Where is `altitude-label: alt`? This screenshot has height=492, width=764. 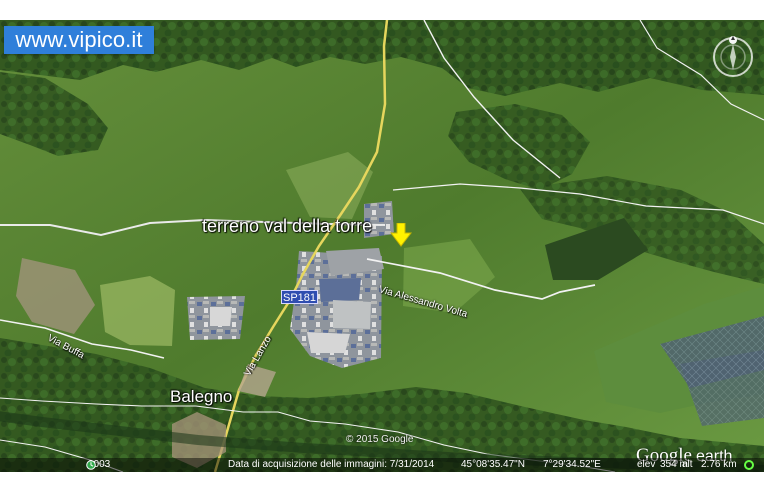
altitude-label: alt is located at coordinates (687, 464).